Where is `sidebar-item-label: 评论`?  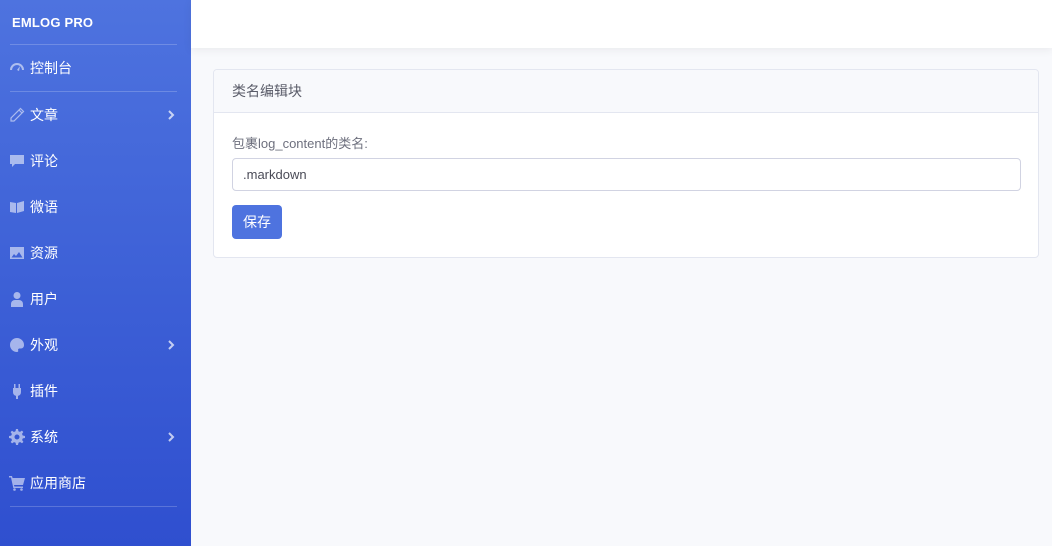
sidebar-item-label: 评论 is located at coordinates (44, 161).